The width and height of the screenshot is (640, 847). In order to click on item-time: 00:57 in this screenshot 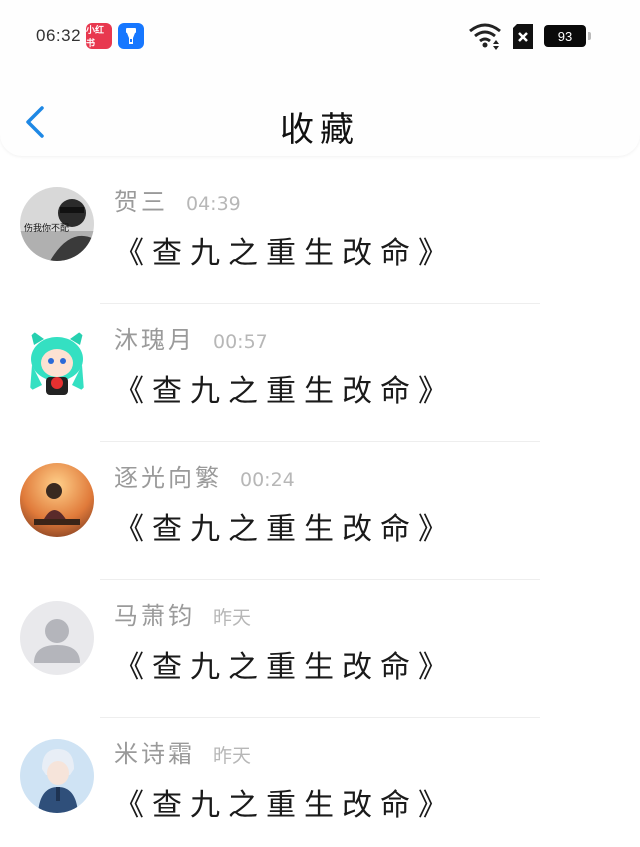, I will do `click(240, 342)`.